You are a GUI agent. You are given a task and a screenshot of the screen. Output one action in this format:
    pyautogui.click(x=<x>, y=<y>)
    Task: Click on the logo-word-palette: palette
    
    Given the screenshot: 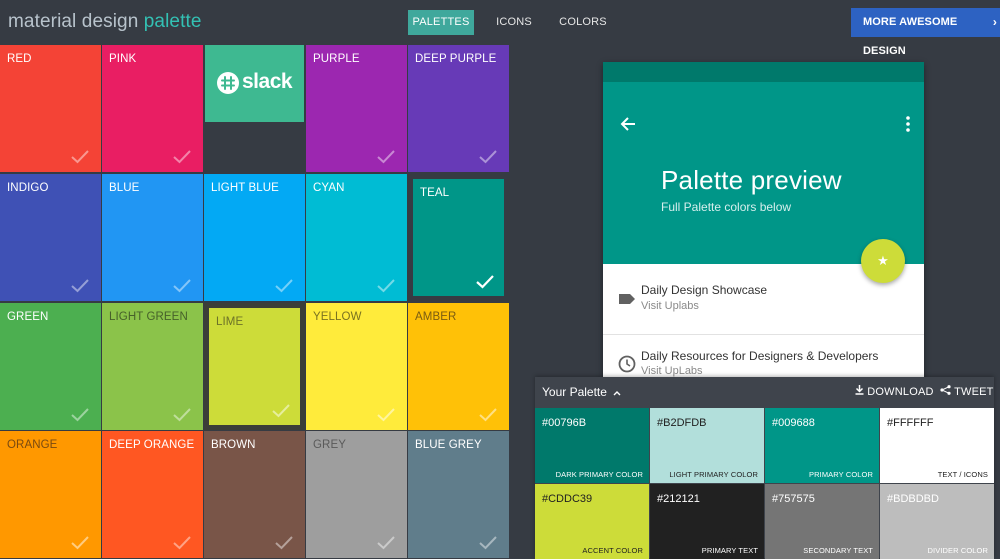 What is the action you would take?
    pyautogui.click(x=172, y=21)
    